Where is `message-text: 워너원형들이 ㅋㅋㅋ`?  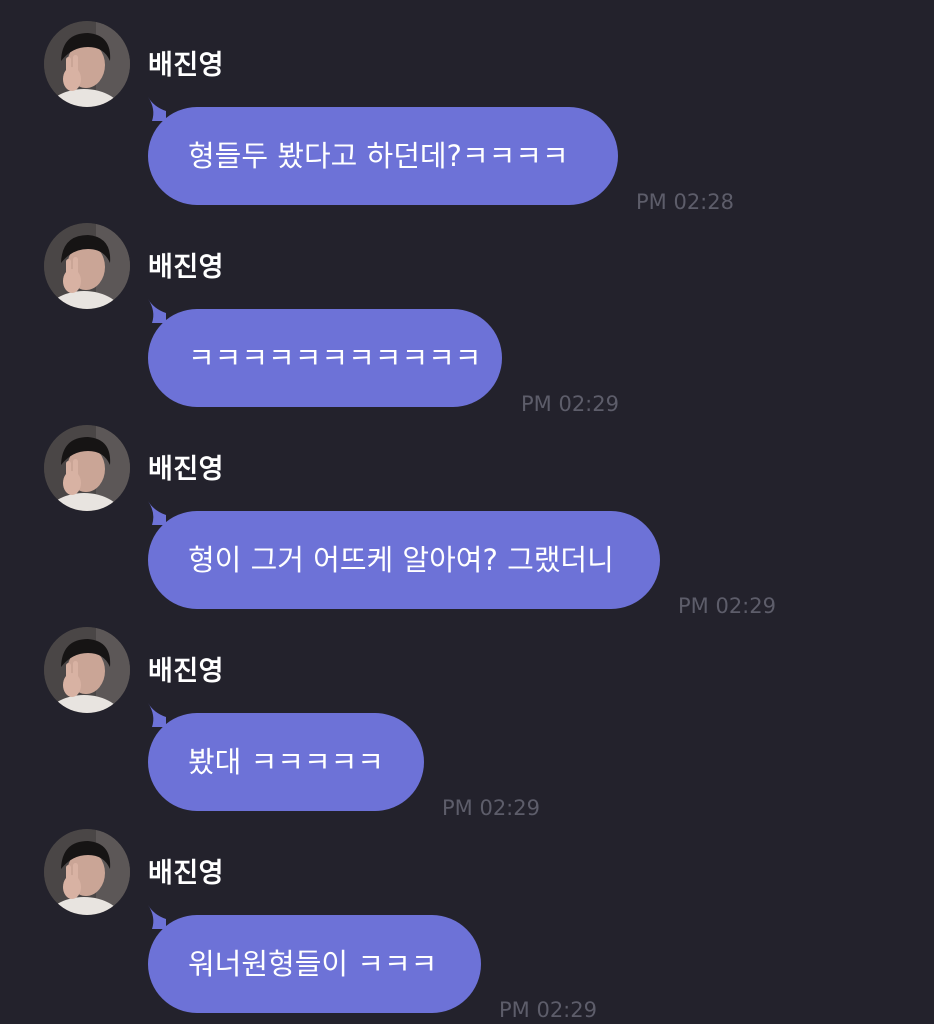 message-text: 워너원형들이 ㅋㅋㅋ is located at coordinates (313, 964).